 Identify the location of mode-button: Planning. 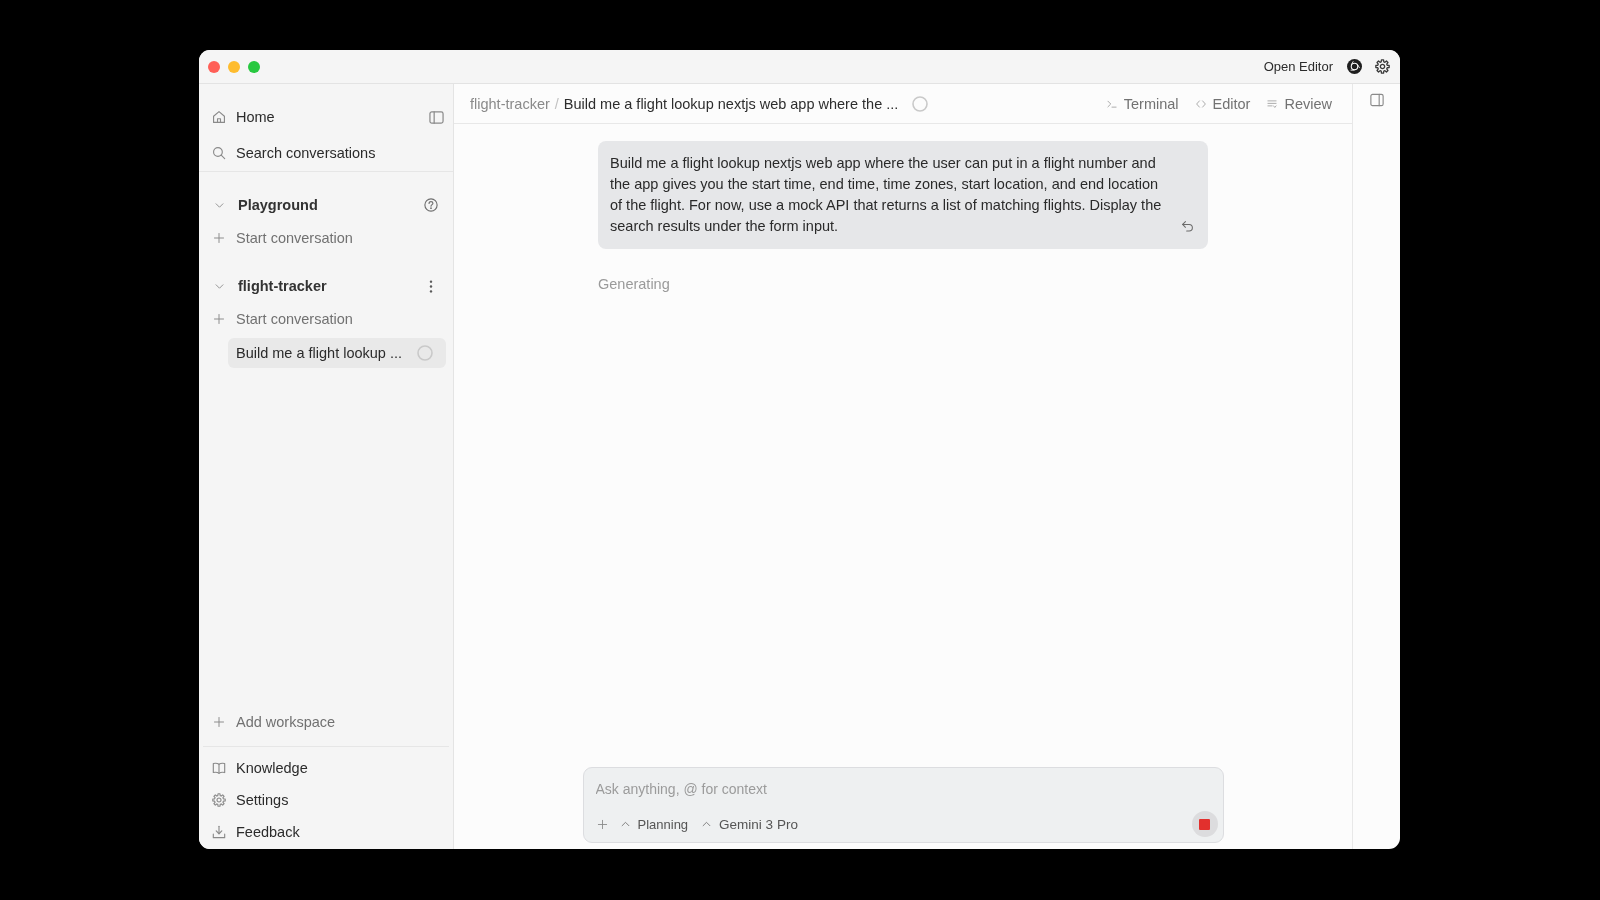
(654, 824).